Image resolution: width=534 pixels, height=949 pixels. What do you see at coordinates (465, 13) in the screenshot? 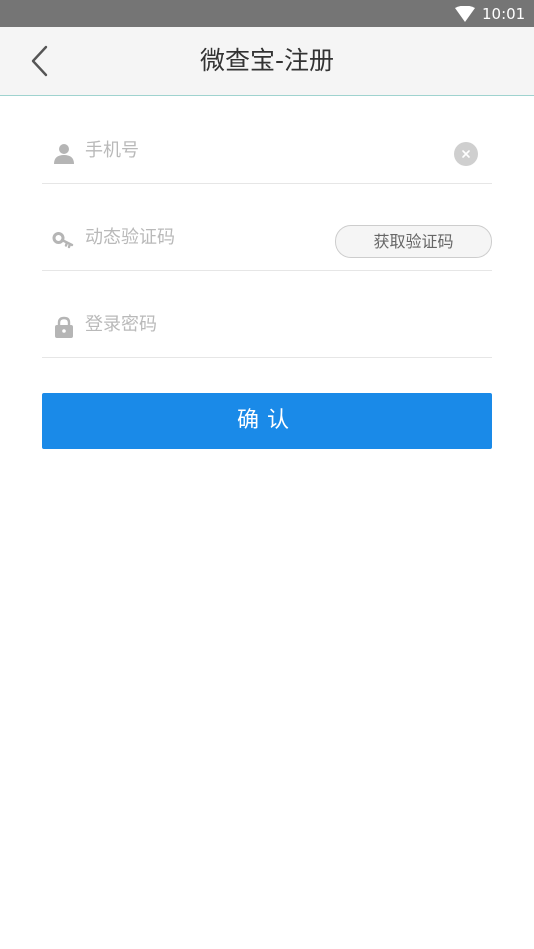
I see `wifi-icon` at bounding box center [465, 13].